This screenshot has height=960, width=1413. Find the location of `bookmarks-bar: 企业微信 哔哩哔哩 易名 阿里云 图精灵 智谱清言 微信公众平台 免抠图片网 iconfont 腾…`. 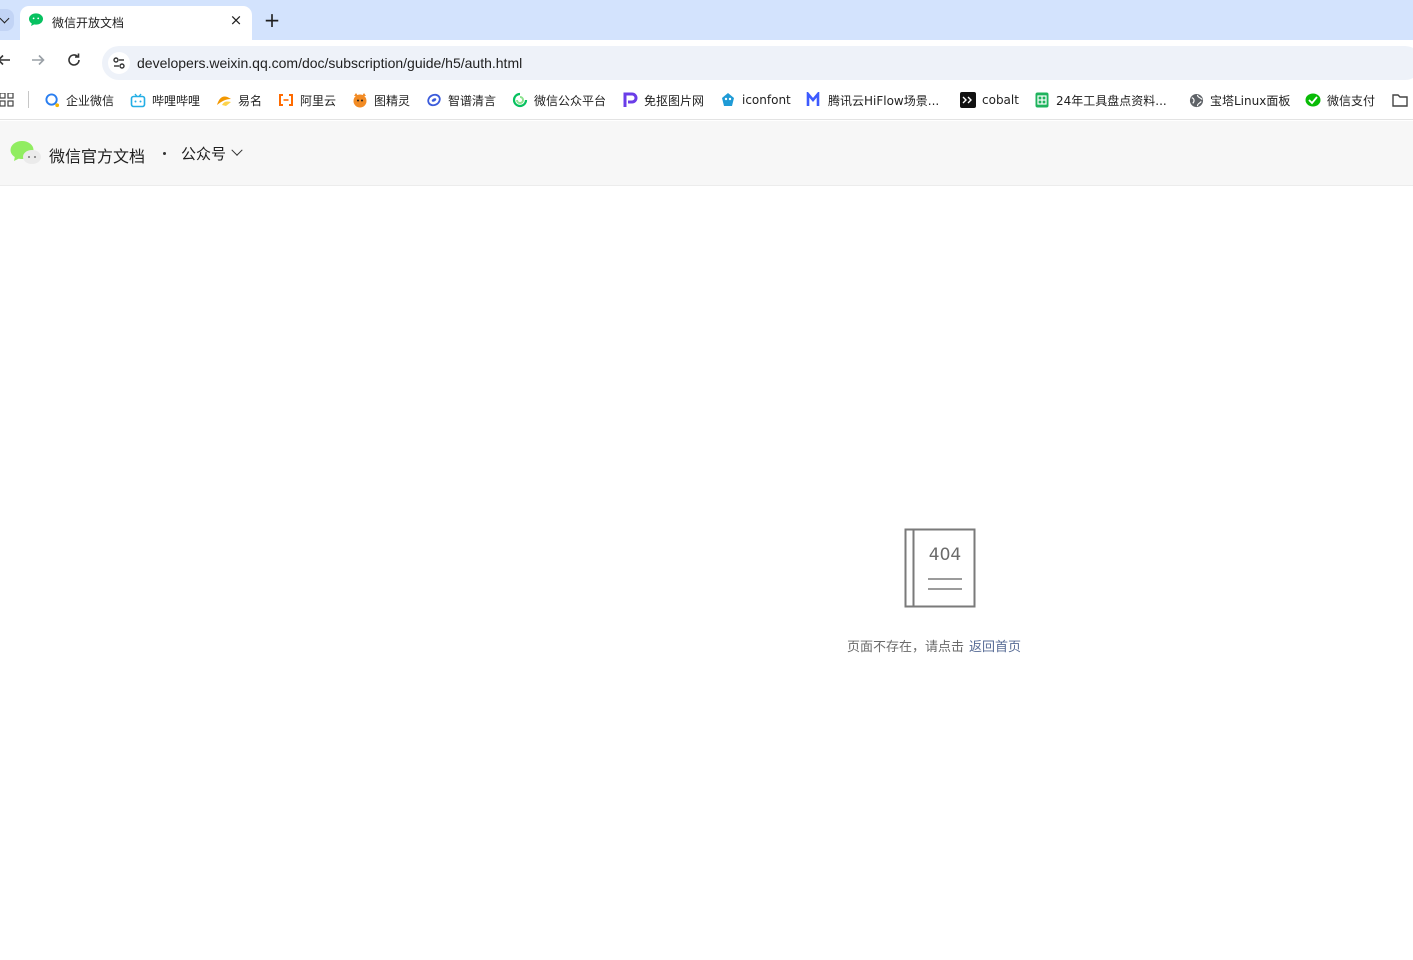

bookmarks-bar: 企业微信 哔哩哔哩 易名 阿里云 图精灵 智谱清言 微信公众平台 免抠图片网 iconfont 腾… is located at coordinates (706, 100).